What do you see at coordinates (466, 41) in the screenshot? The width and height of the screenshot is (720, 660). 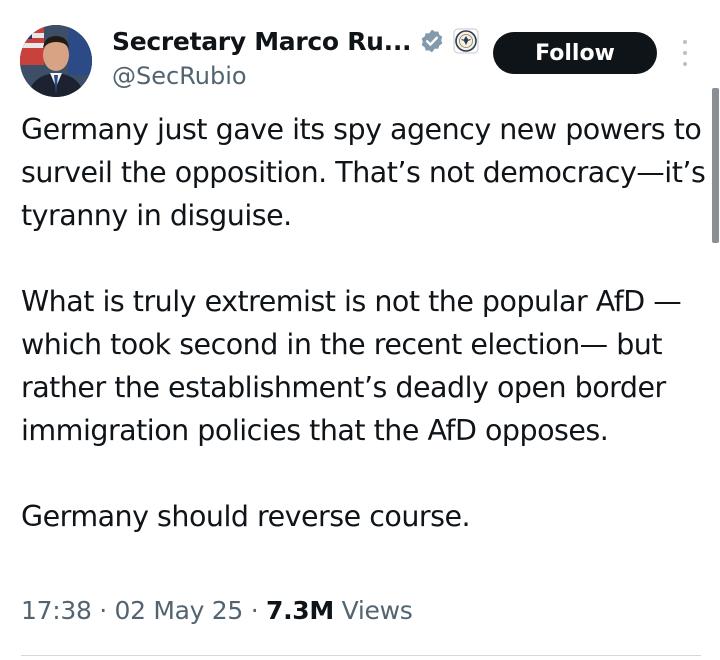 I see `state-department-seal-icon` at bounding box center [466, 41].